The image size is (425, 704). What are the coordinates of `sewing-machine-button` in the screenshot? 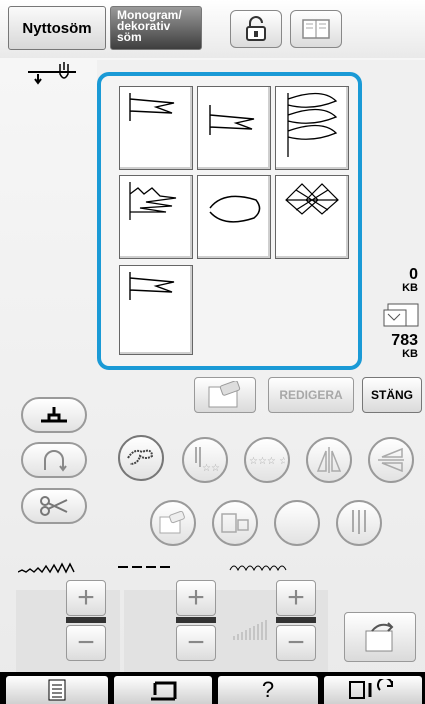 It's located at (163, 690).